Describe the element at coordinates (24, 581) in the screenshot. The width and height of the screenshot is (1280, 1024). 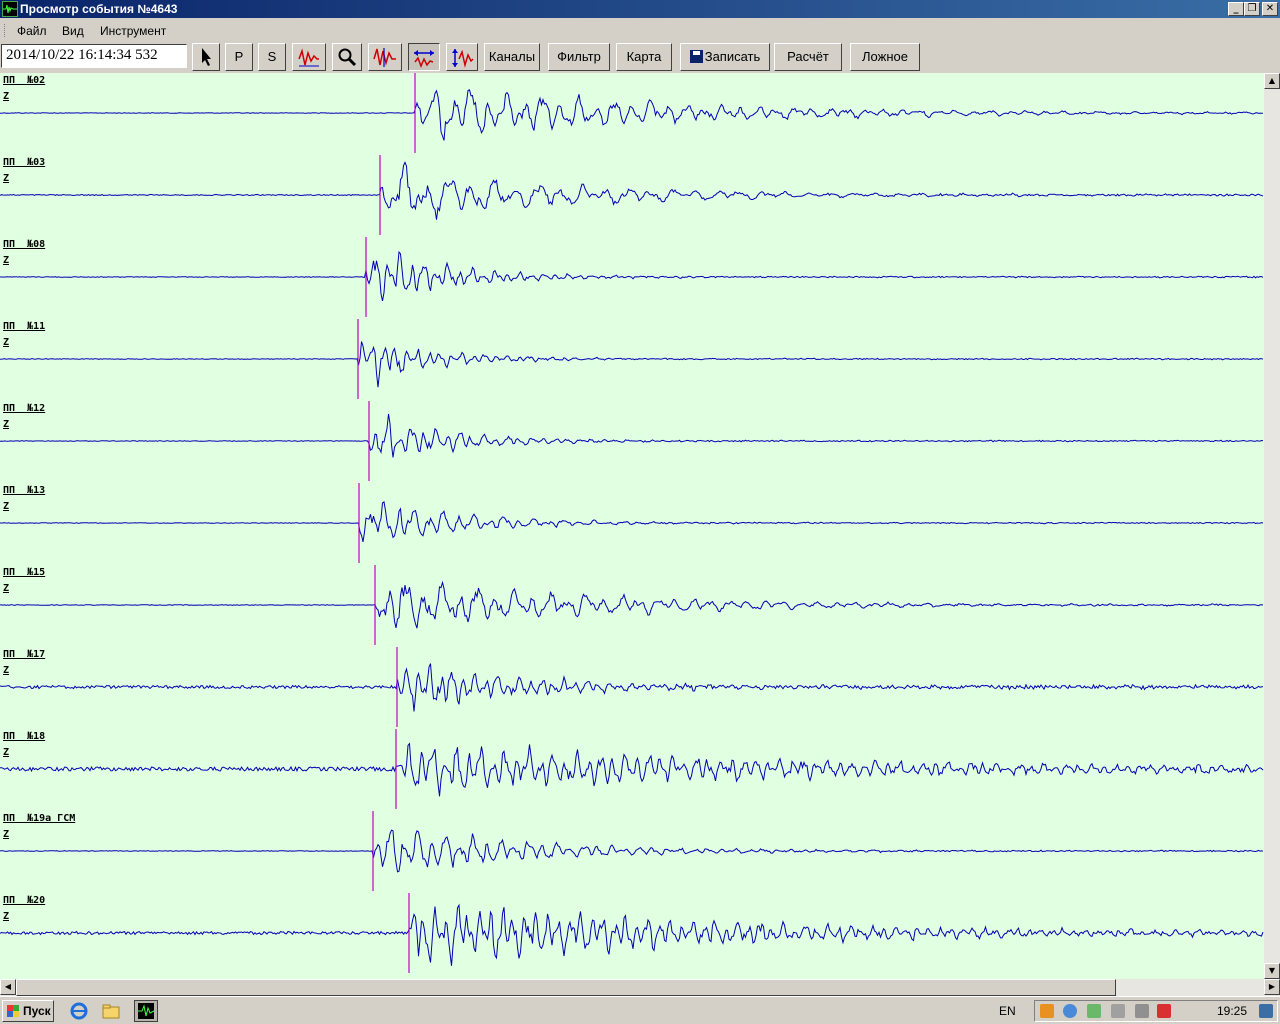
I see `channel-label: ПП №15 Z` at that location.